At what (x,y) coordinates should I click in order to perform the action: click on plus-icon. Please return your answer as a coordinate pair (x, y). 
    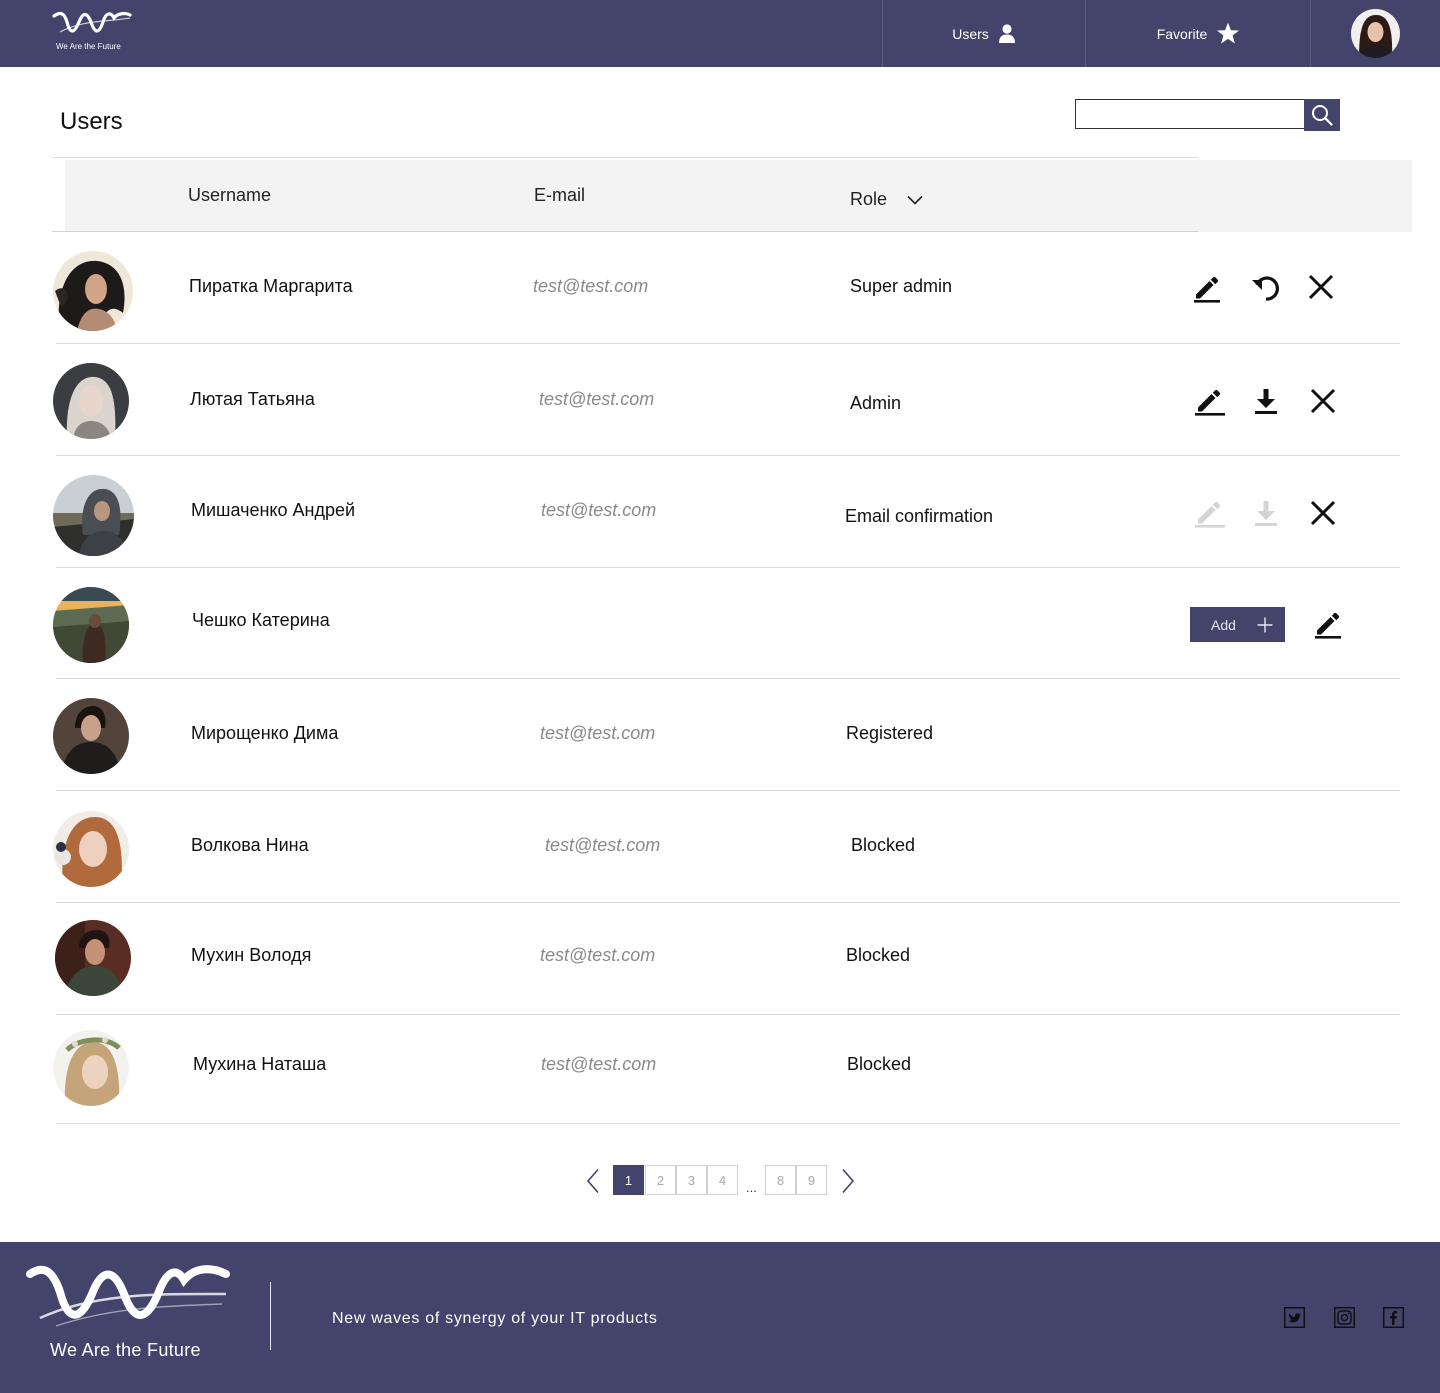
    Looking at the image, I should click on (1265, 624).